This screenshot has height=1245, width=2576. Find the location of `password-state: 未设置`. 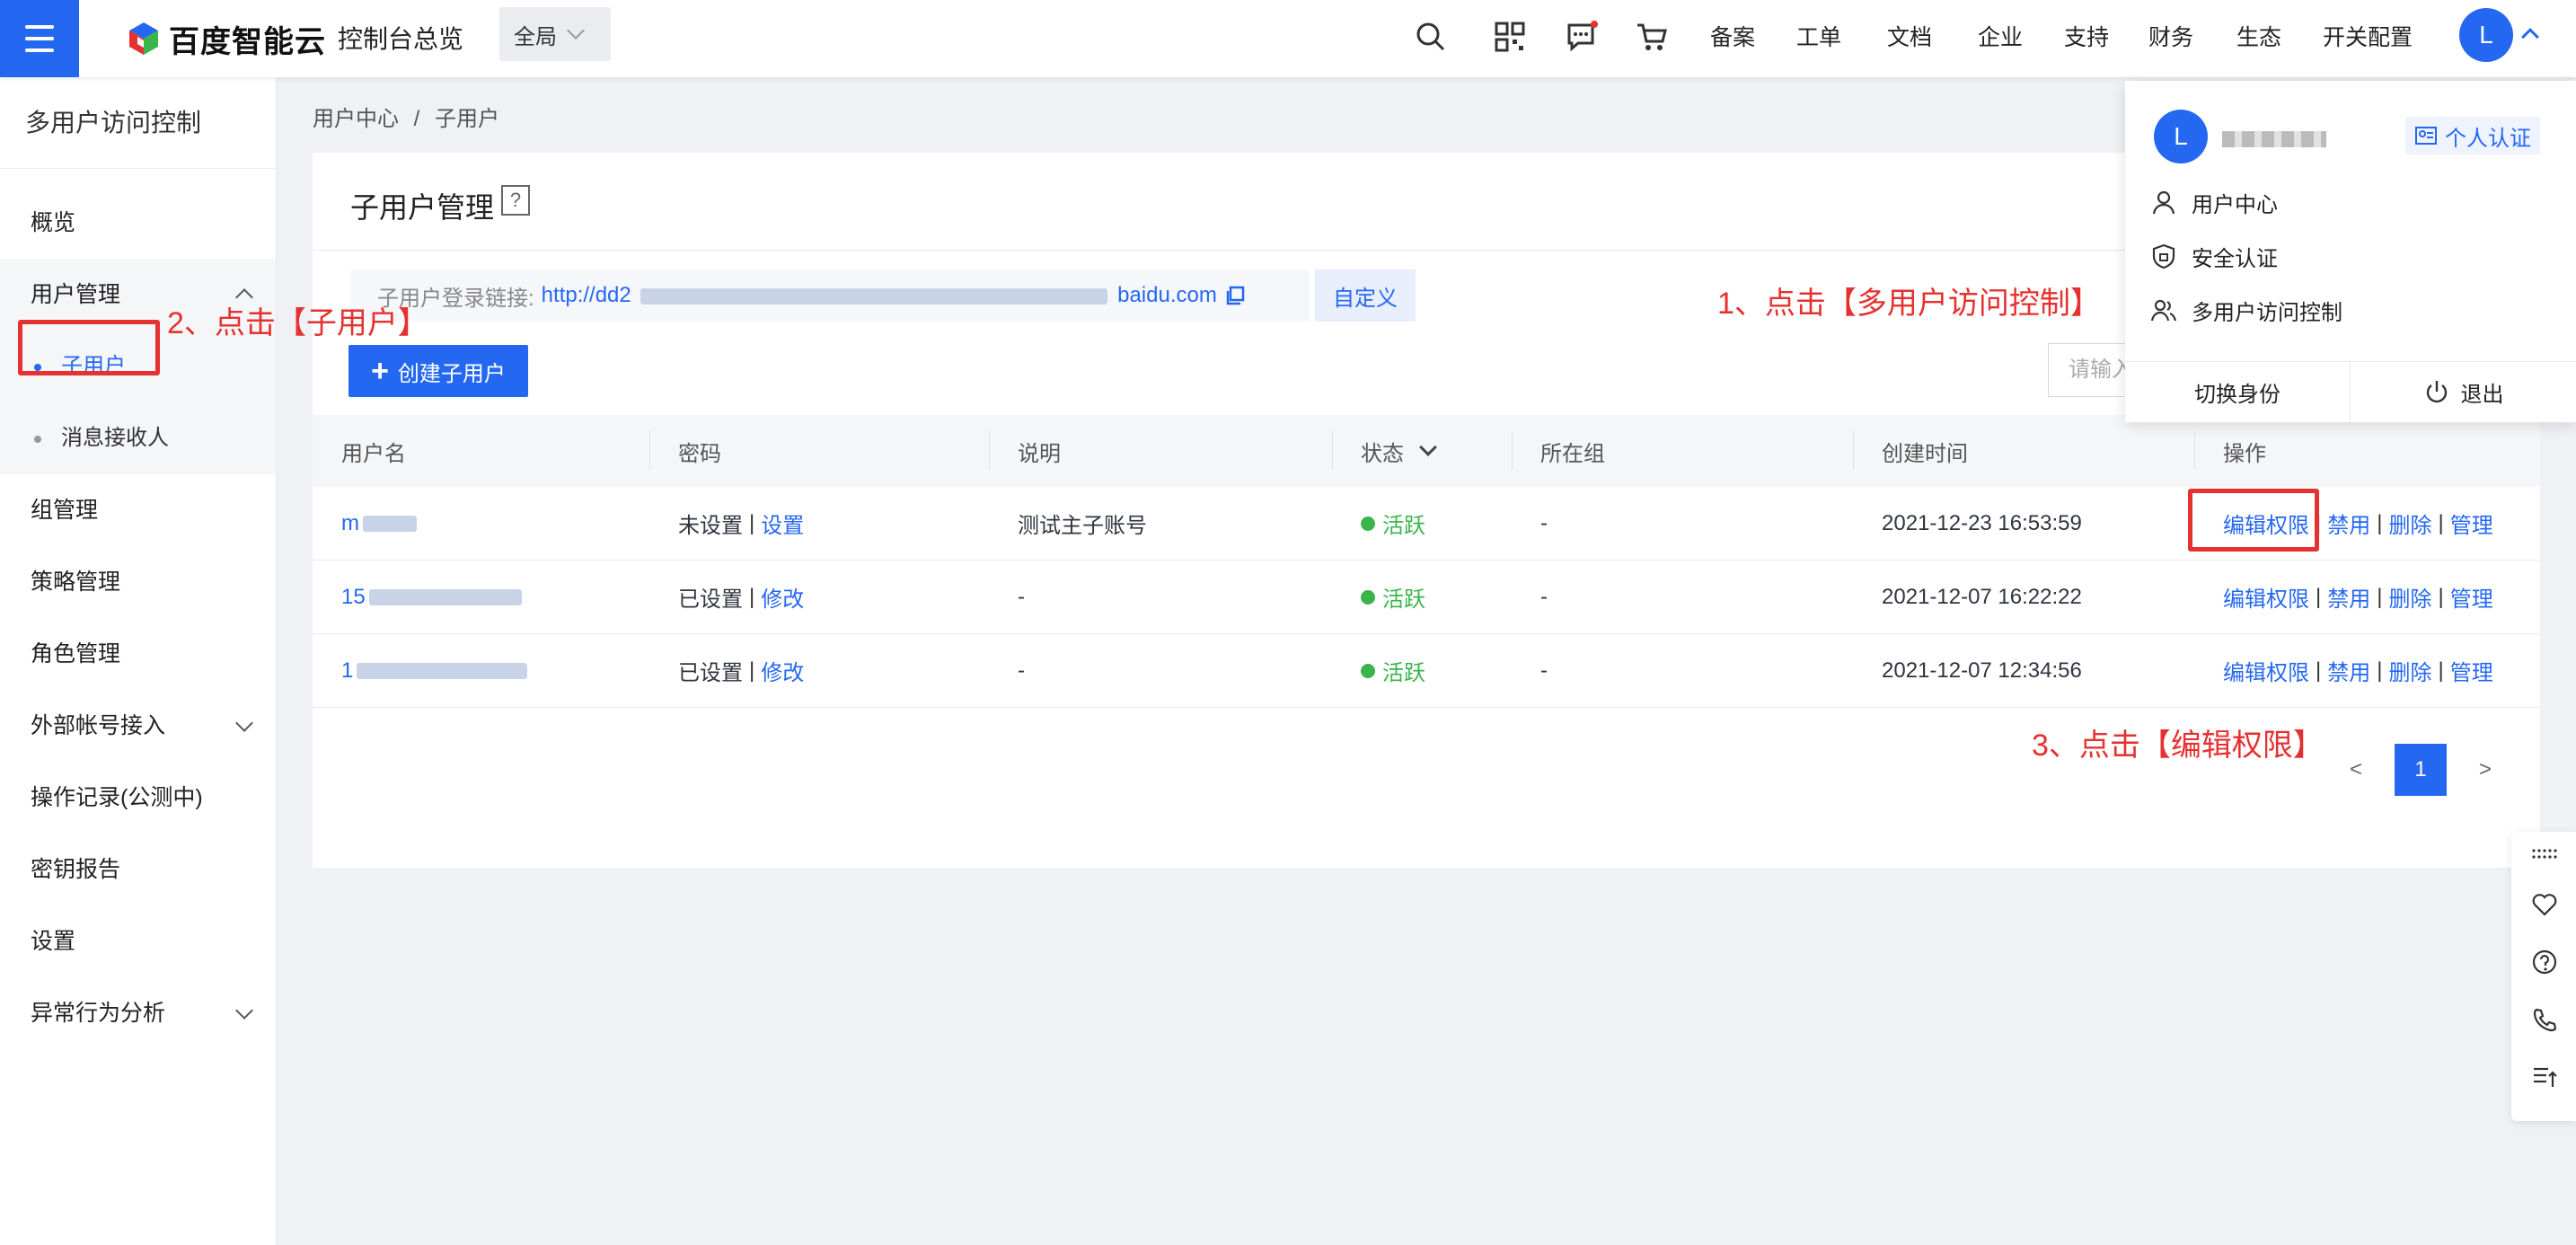

password-state: 未设置 is located at coordinates (710, 526).